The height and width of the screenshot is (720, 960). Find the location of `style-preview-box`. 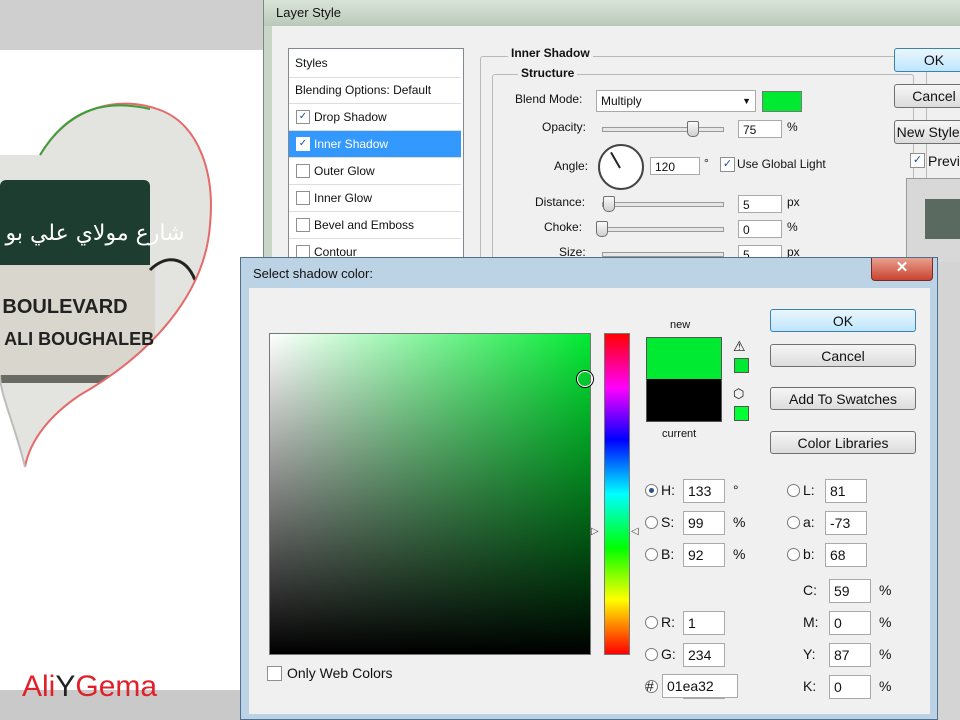

style-preview-box is located at coordinates (933, 220).